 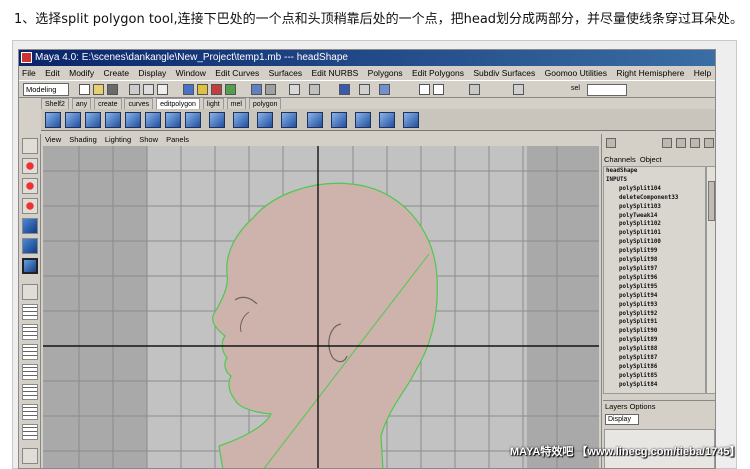 What do you see at coordinates (335, 73) in the screenshot?
I see `menu-edit-nurbs: Edit NURBS` at bounding box center [335, 73].